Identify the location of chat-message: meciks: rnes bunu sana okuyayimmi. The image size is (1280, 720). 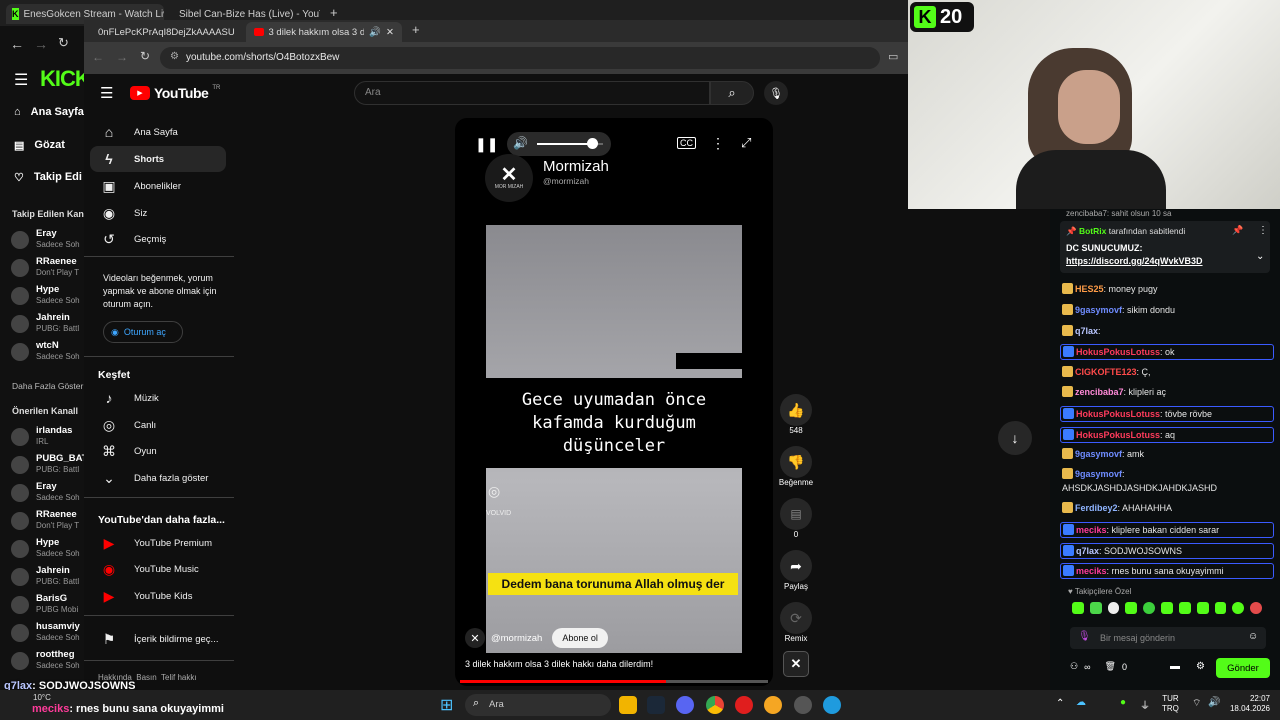
(1167, 571).